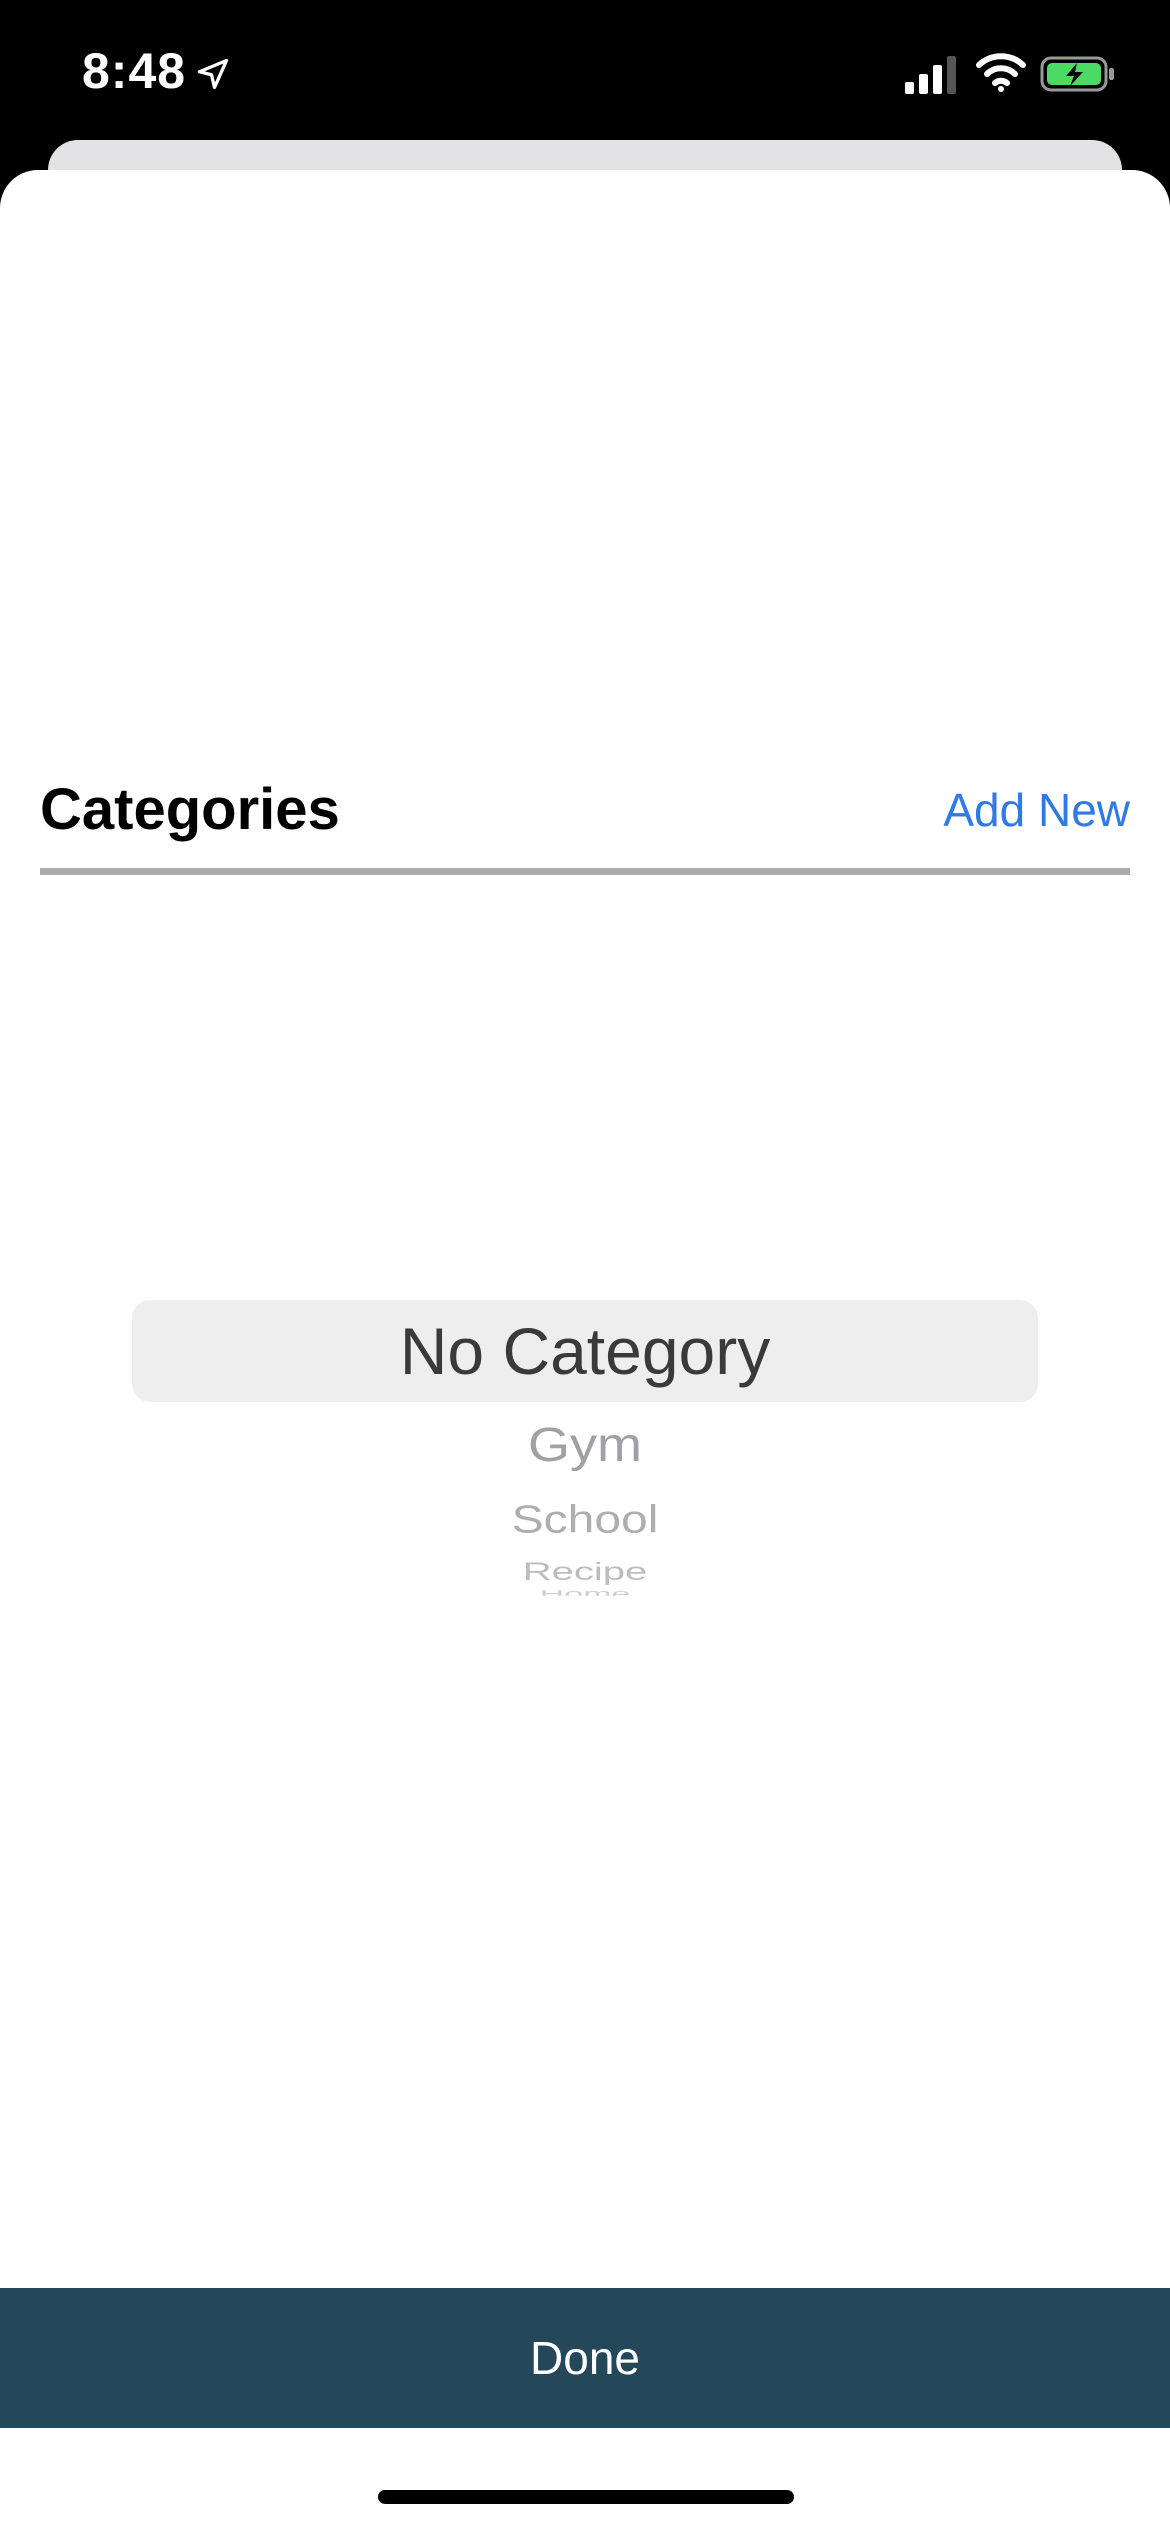 This screenshot has width=1170, height=2532. I want to click on picker-item-selected: No Category, so click(585, 1351).